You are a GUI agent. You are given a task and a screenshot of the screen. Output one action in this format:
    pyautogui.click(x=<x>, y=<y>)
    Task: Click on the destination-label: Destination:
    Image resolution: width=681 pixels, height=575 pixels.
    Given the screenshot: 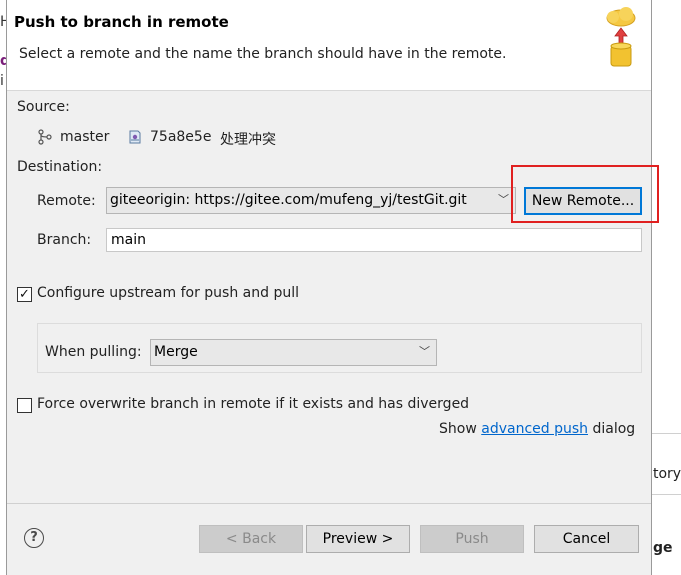 What is the action you would take?
    pyautogui.click(x=60, y=167)
    